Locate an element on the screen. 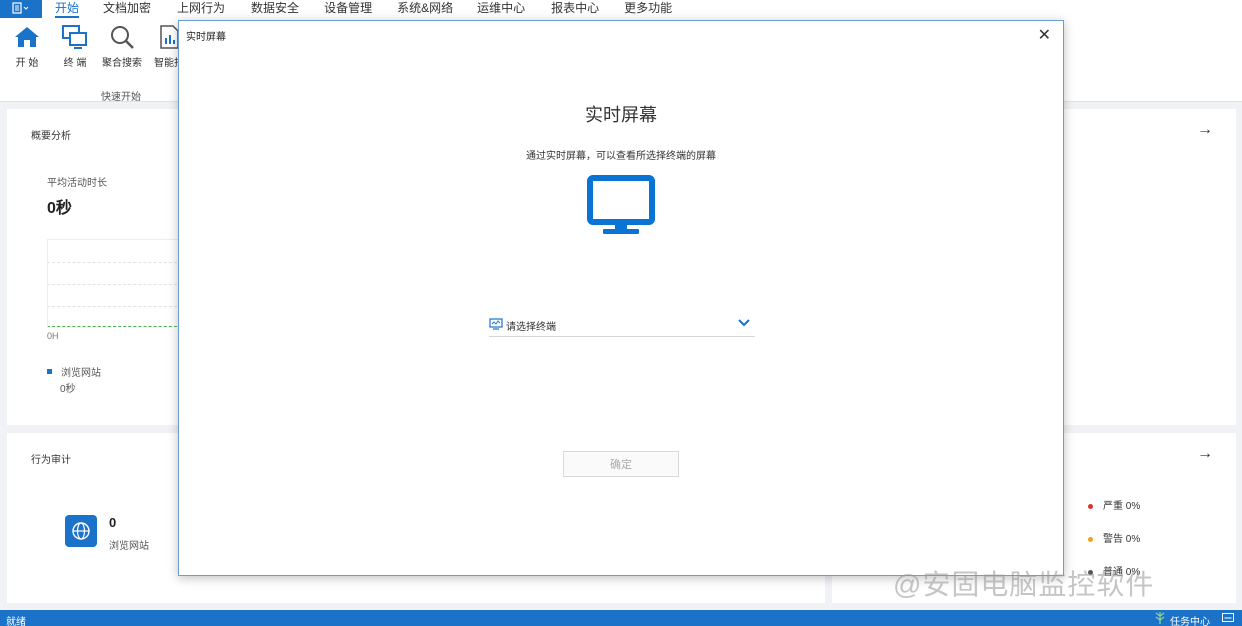  warning-dot is located at coordinates (1090, 539).